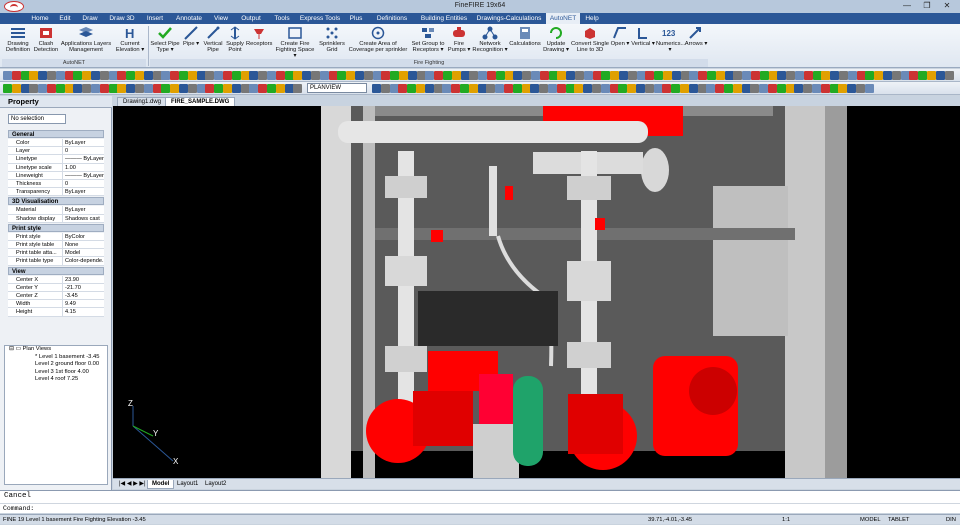 The width and height of the screenshot is (960, 525). I want to click on property-row: Transparency ByLayer, so click(56, 192).